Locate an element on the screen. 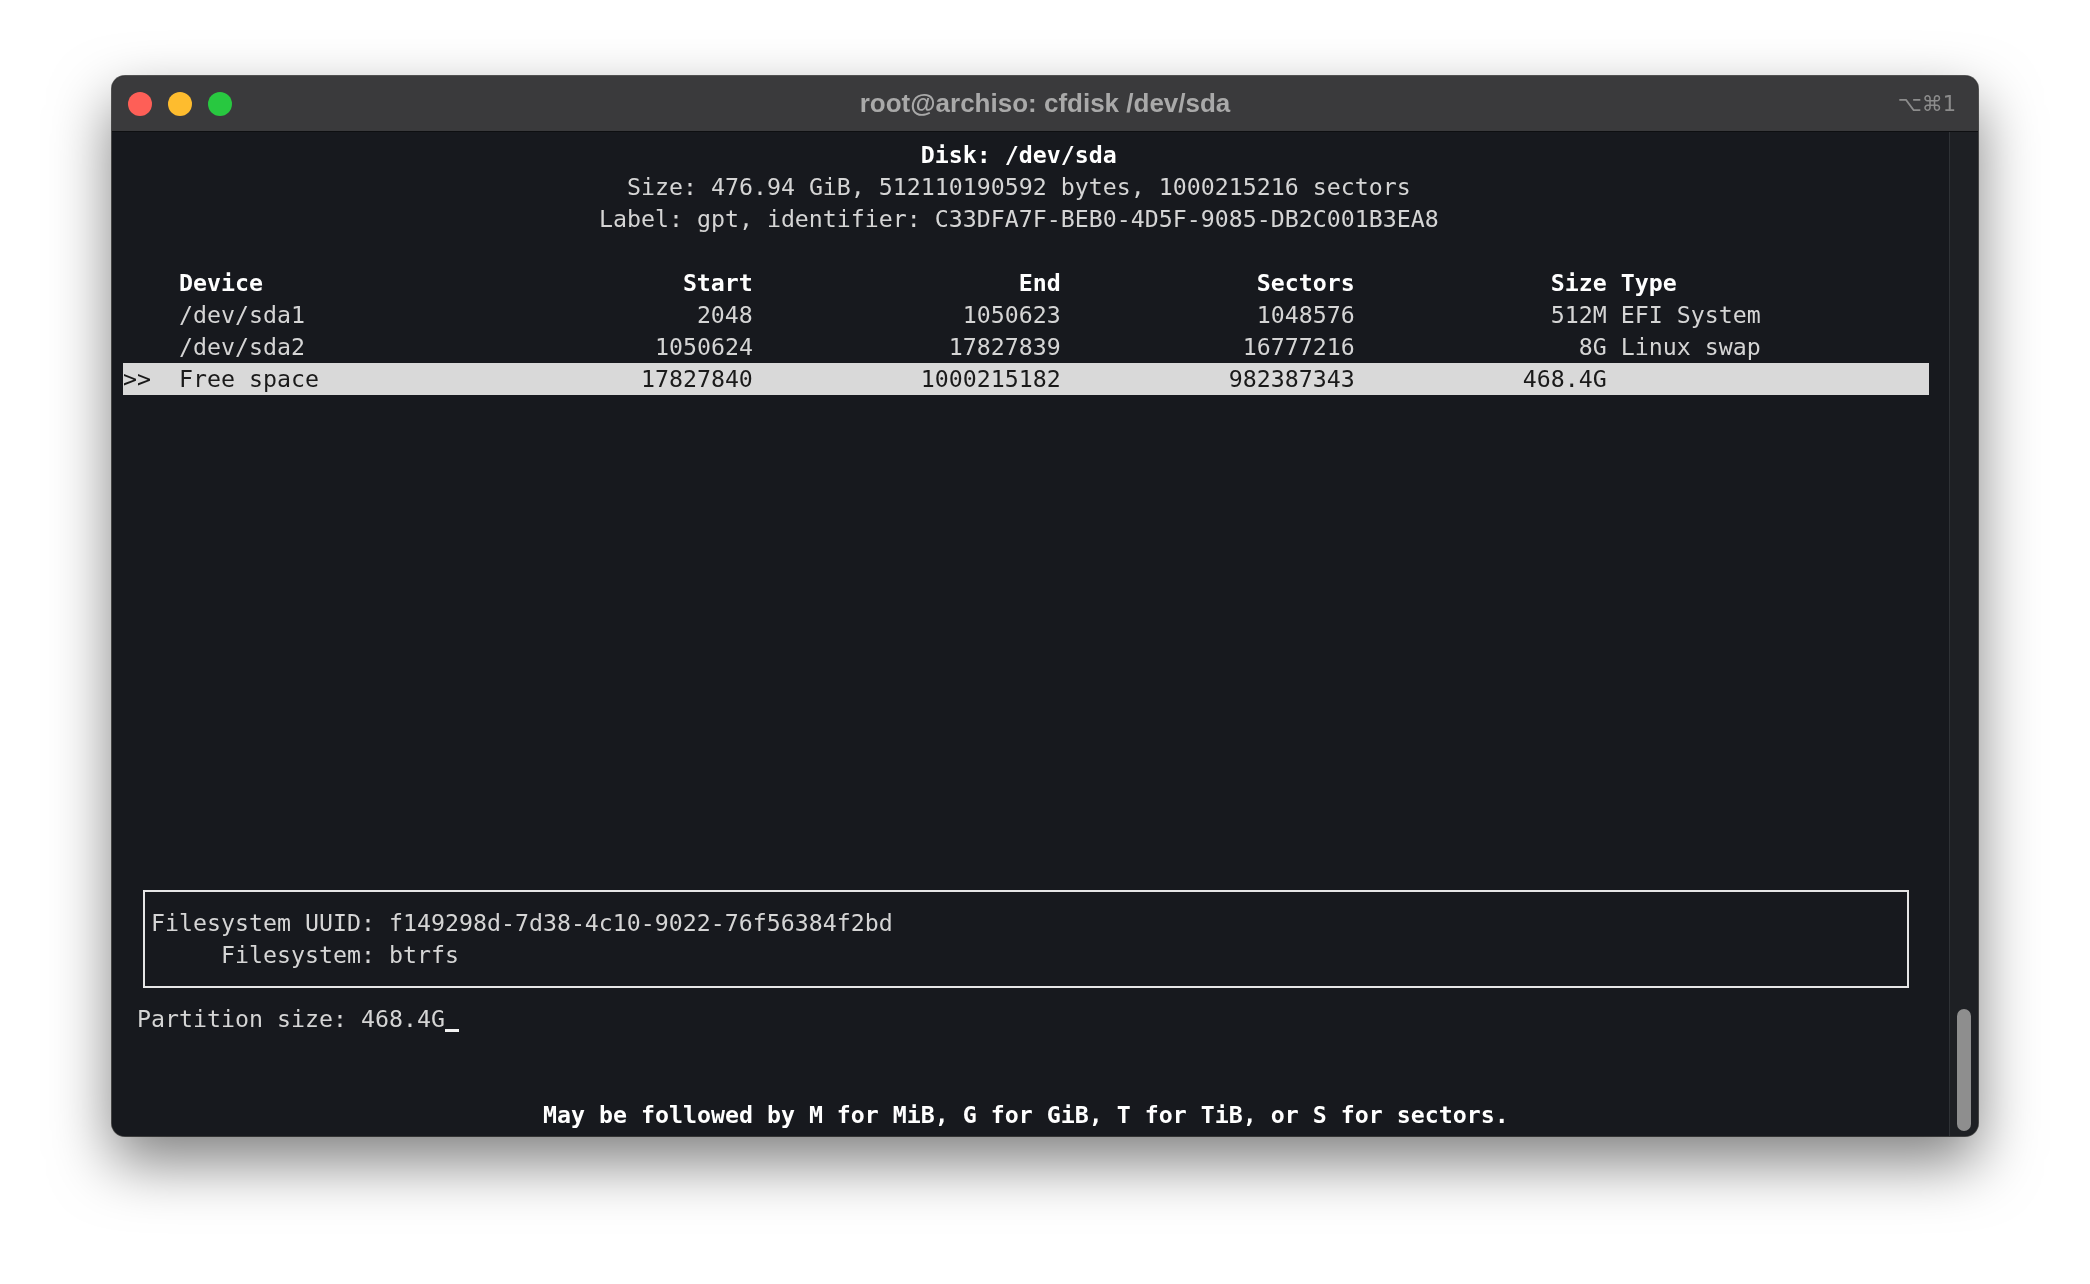  selection-marker: >> is located at coordinates (137, 379).